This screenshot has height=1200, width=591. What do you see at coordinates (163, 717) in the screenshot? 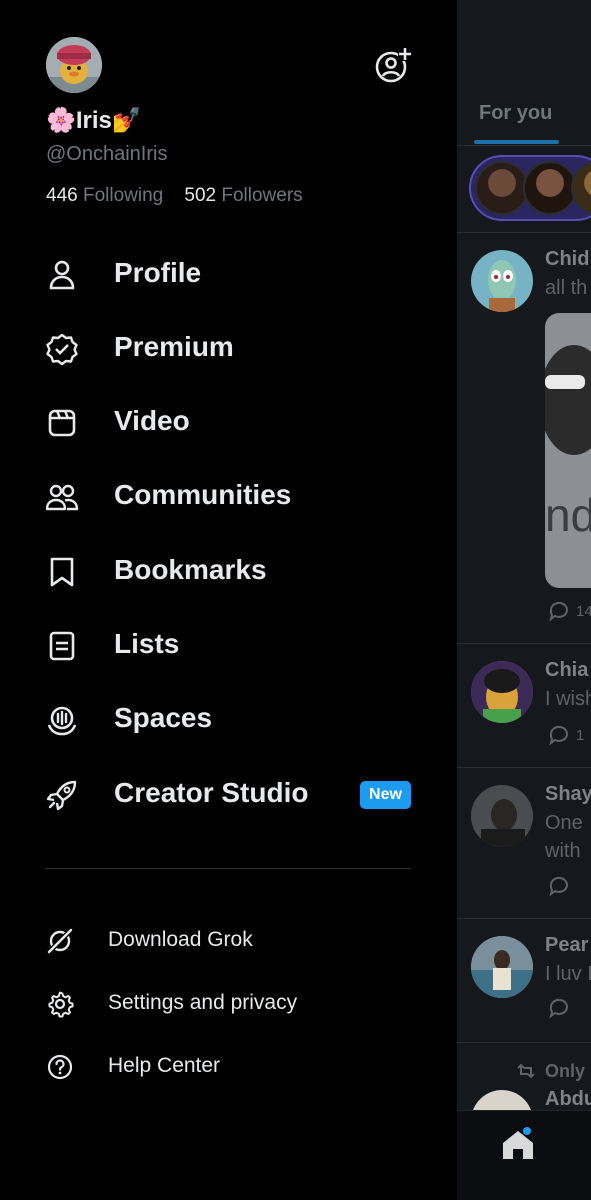
I see `nav-label: Spaces` at bounding box center [163, 717].